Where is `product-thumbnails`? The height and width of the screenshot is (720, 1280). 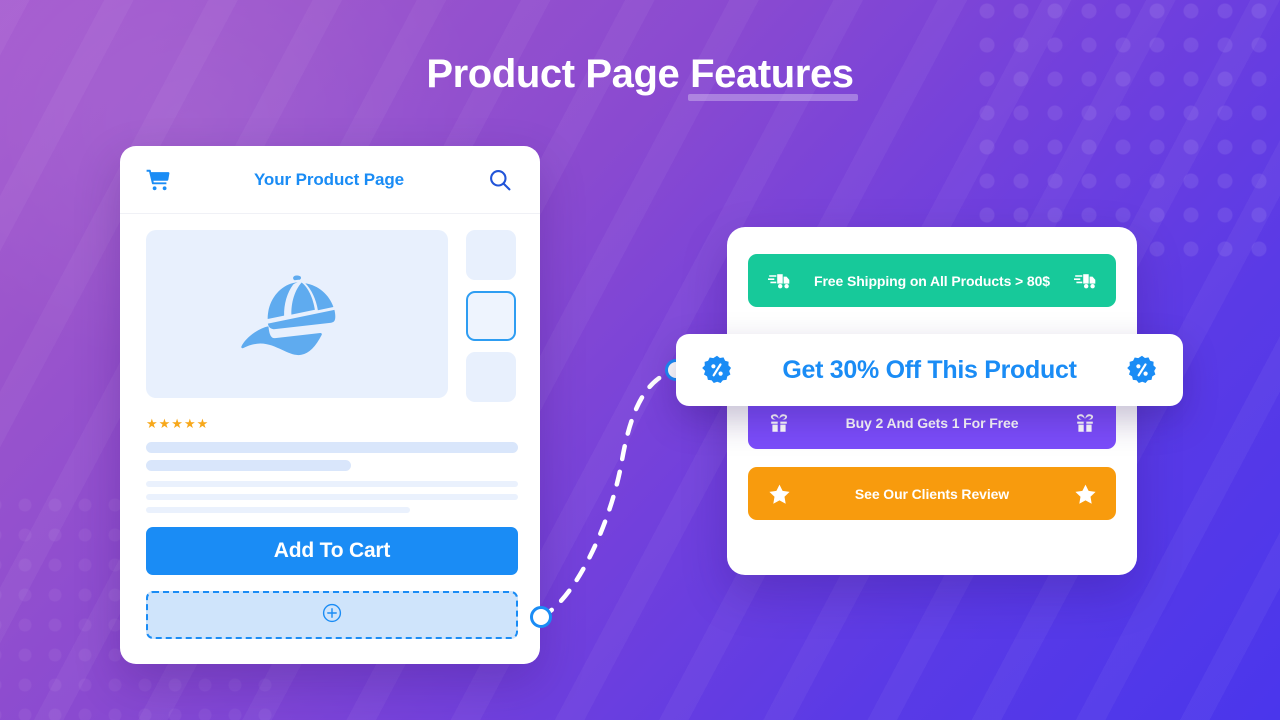
product-thumbnails is located at coordinates (491, 316).